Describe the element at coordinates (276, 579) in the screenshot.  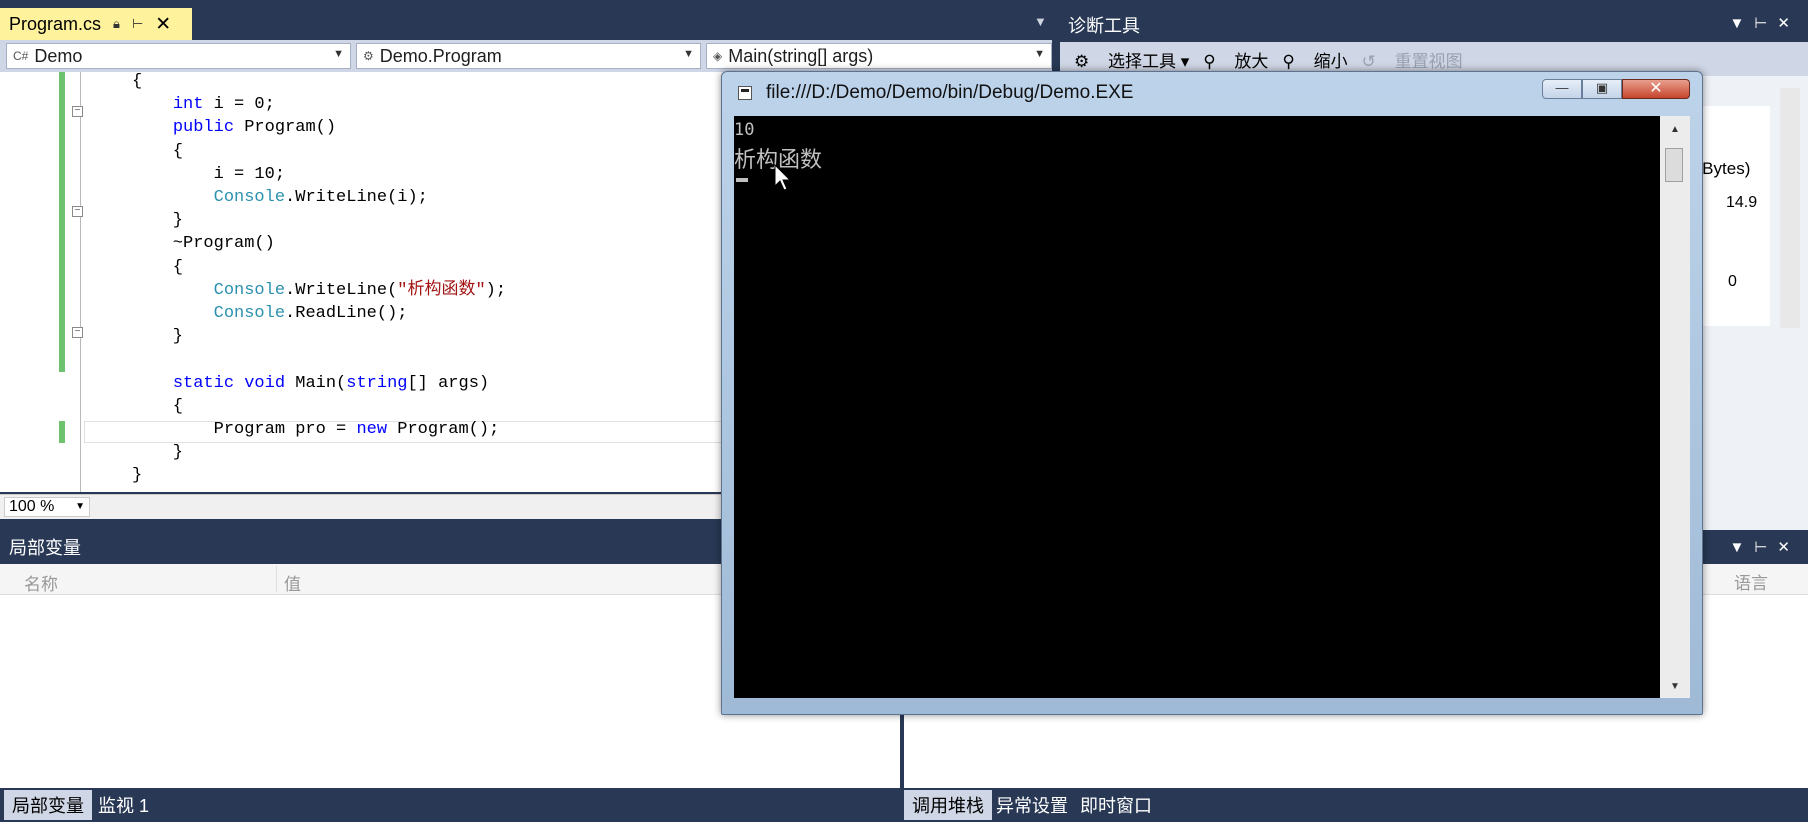
I see `column-separator` at that location.